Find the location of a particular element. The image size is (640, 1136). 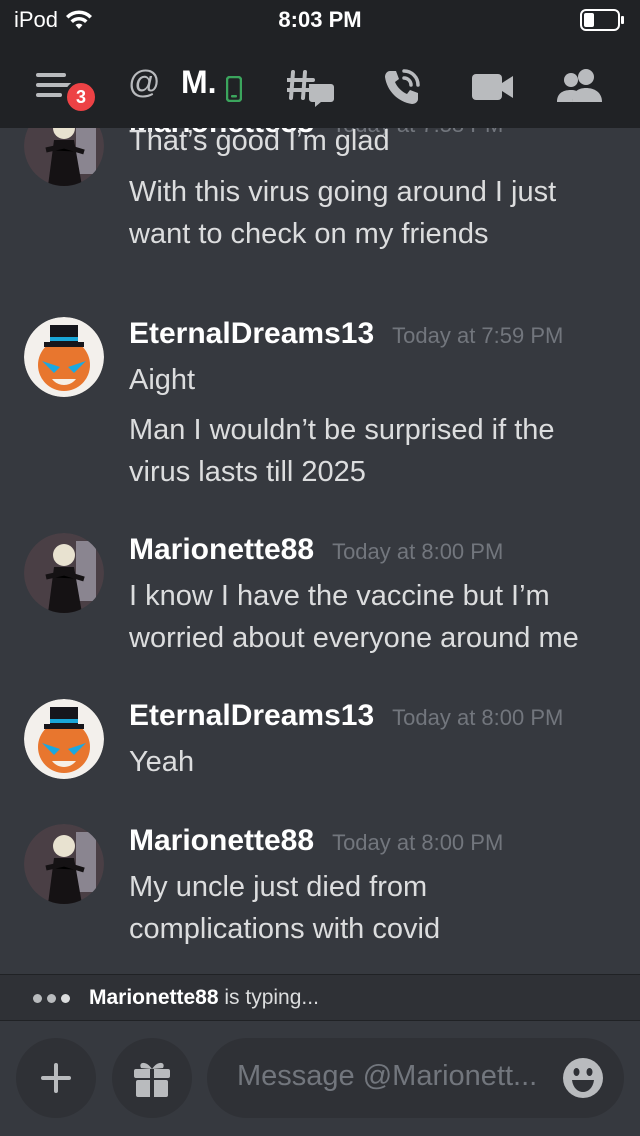

status-bar: iPod 8:03 PM is located at coordinates (320, 21).